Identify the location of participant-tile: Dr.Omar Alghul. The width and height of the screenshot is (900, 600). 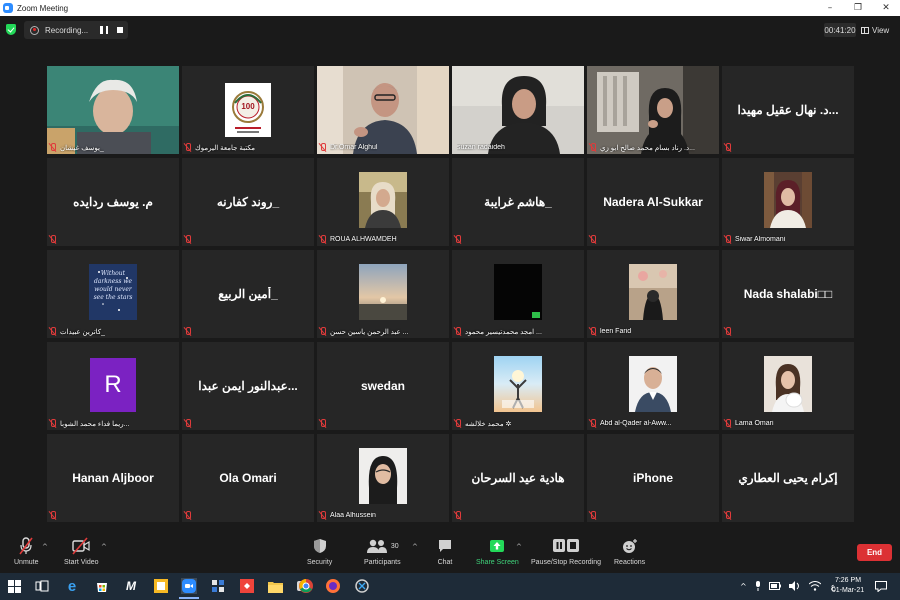
(383, 110).